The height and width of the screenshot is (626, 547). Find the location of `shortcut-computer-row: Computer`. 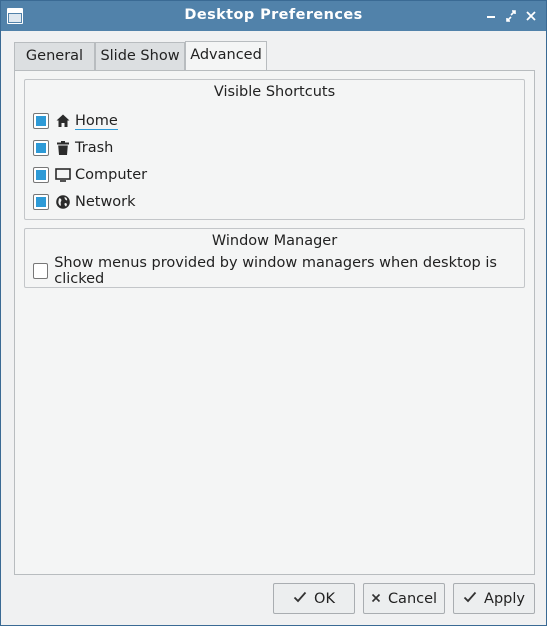

shortcut-computer-row: Computer is located at coordinates (90, 175).